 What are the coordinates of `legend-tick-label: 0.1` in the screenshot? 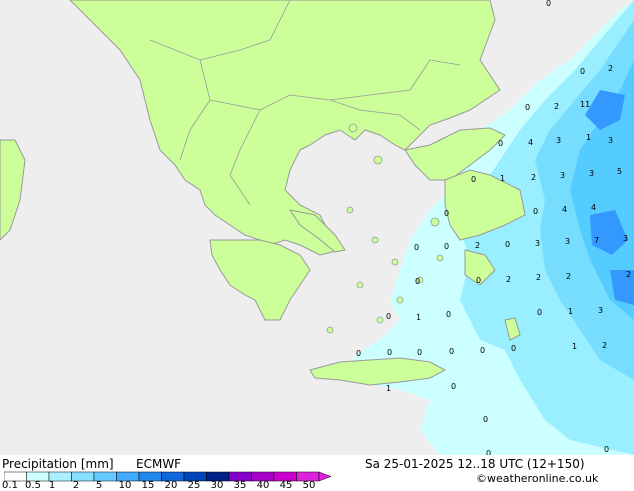 It's located at (10, 485).